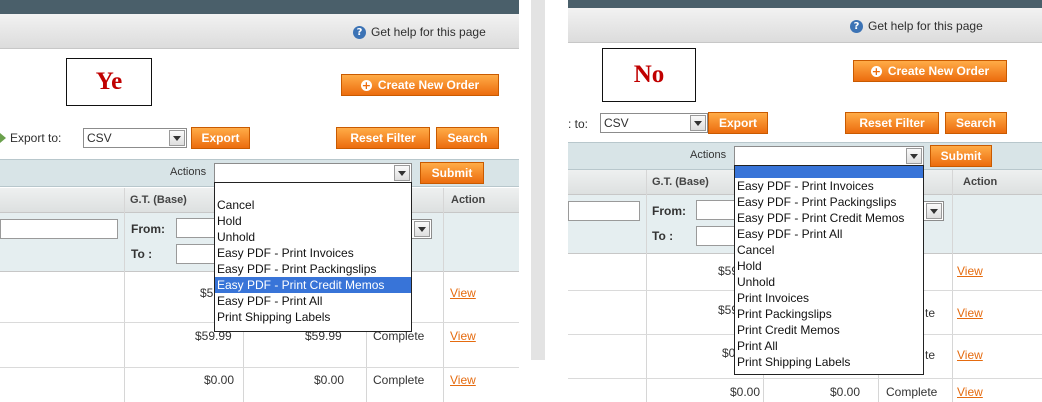 Image resolution: width=1042 pixels, height=402 pixels. What do you see at coordinates (36, 138) in the screenshot?
I see `export-label: Export to:` at bounding box center [36, 138].